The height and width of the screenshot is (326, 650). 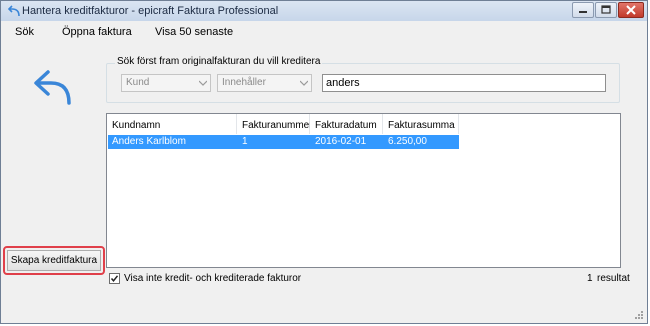 I want to click on resize-grip-icon, so click(x=639, y=315).